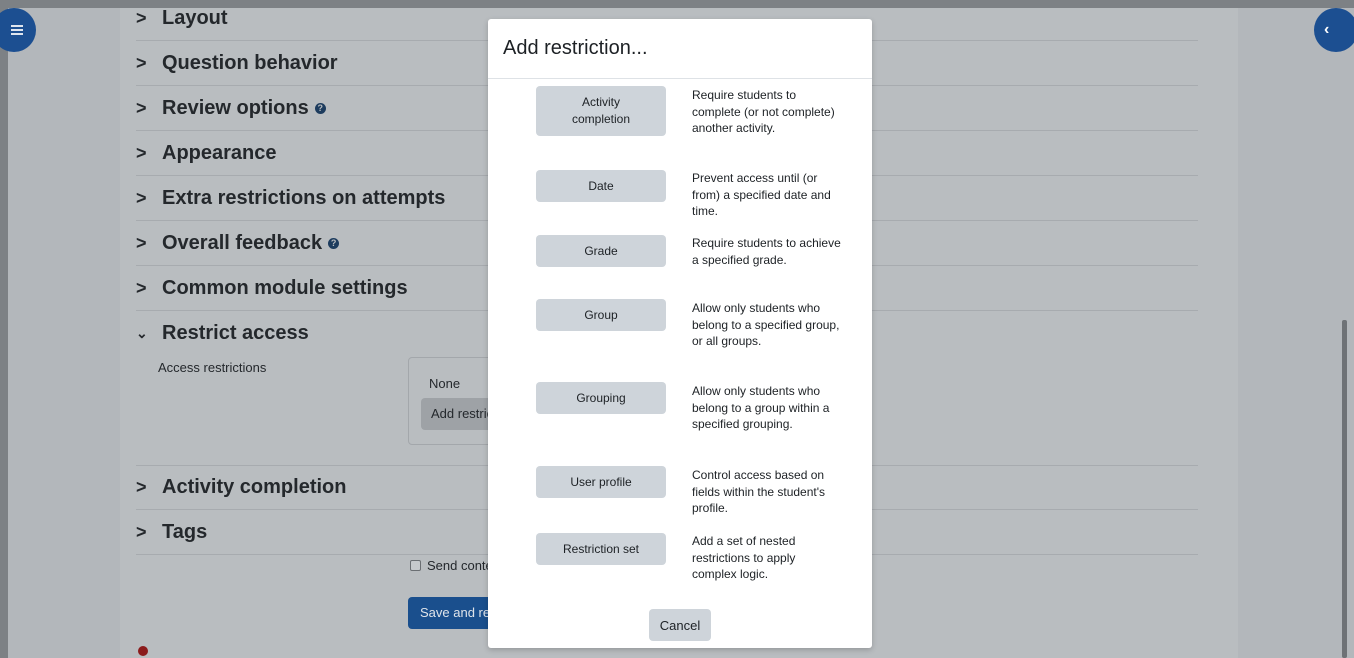  What do you see at coordinates (142, 333) in the screenshot?
I see `chevron-down-icon: ⌄` at bounding box center [142, 333].